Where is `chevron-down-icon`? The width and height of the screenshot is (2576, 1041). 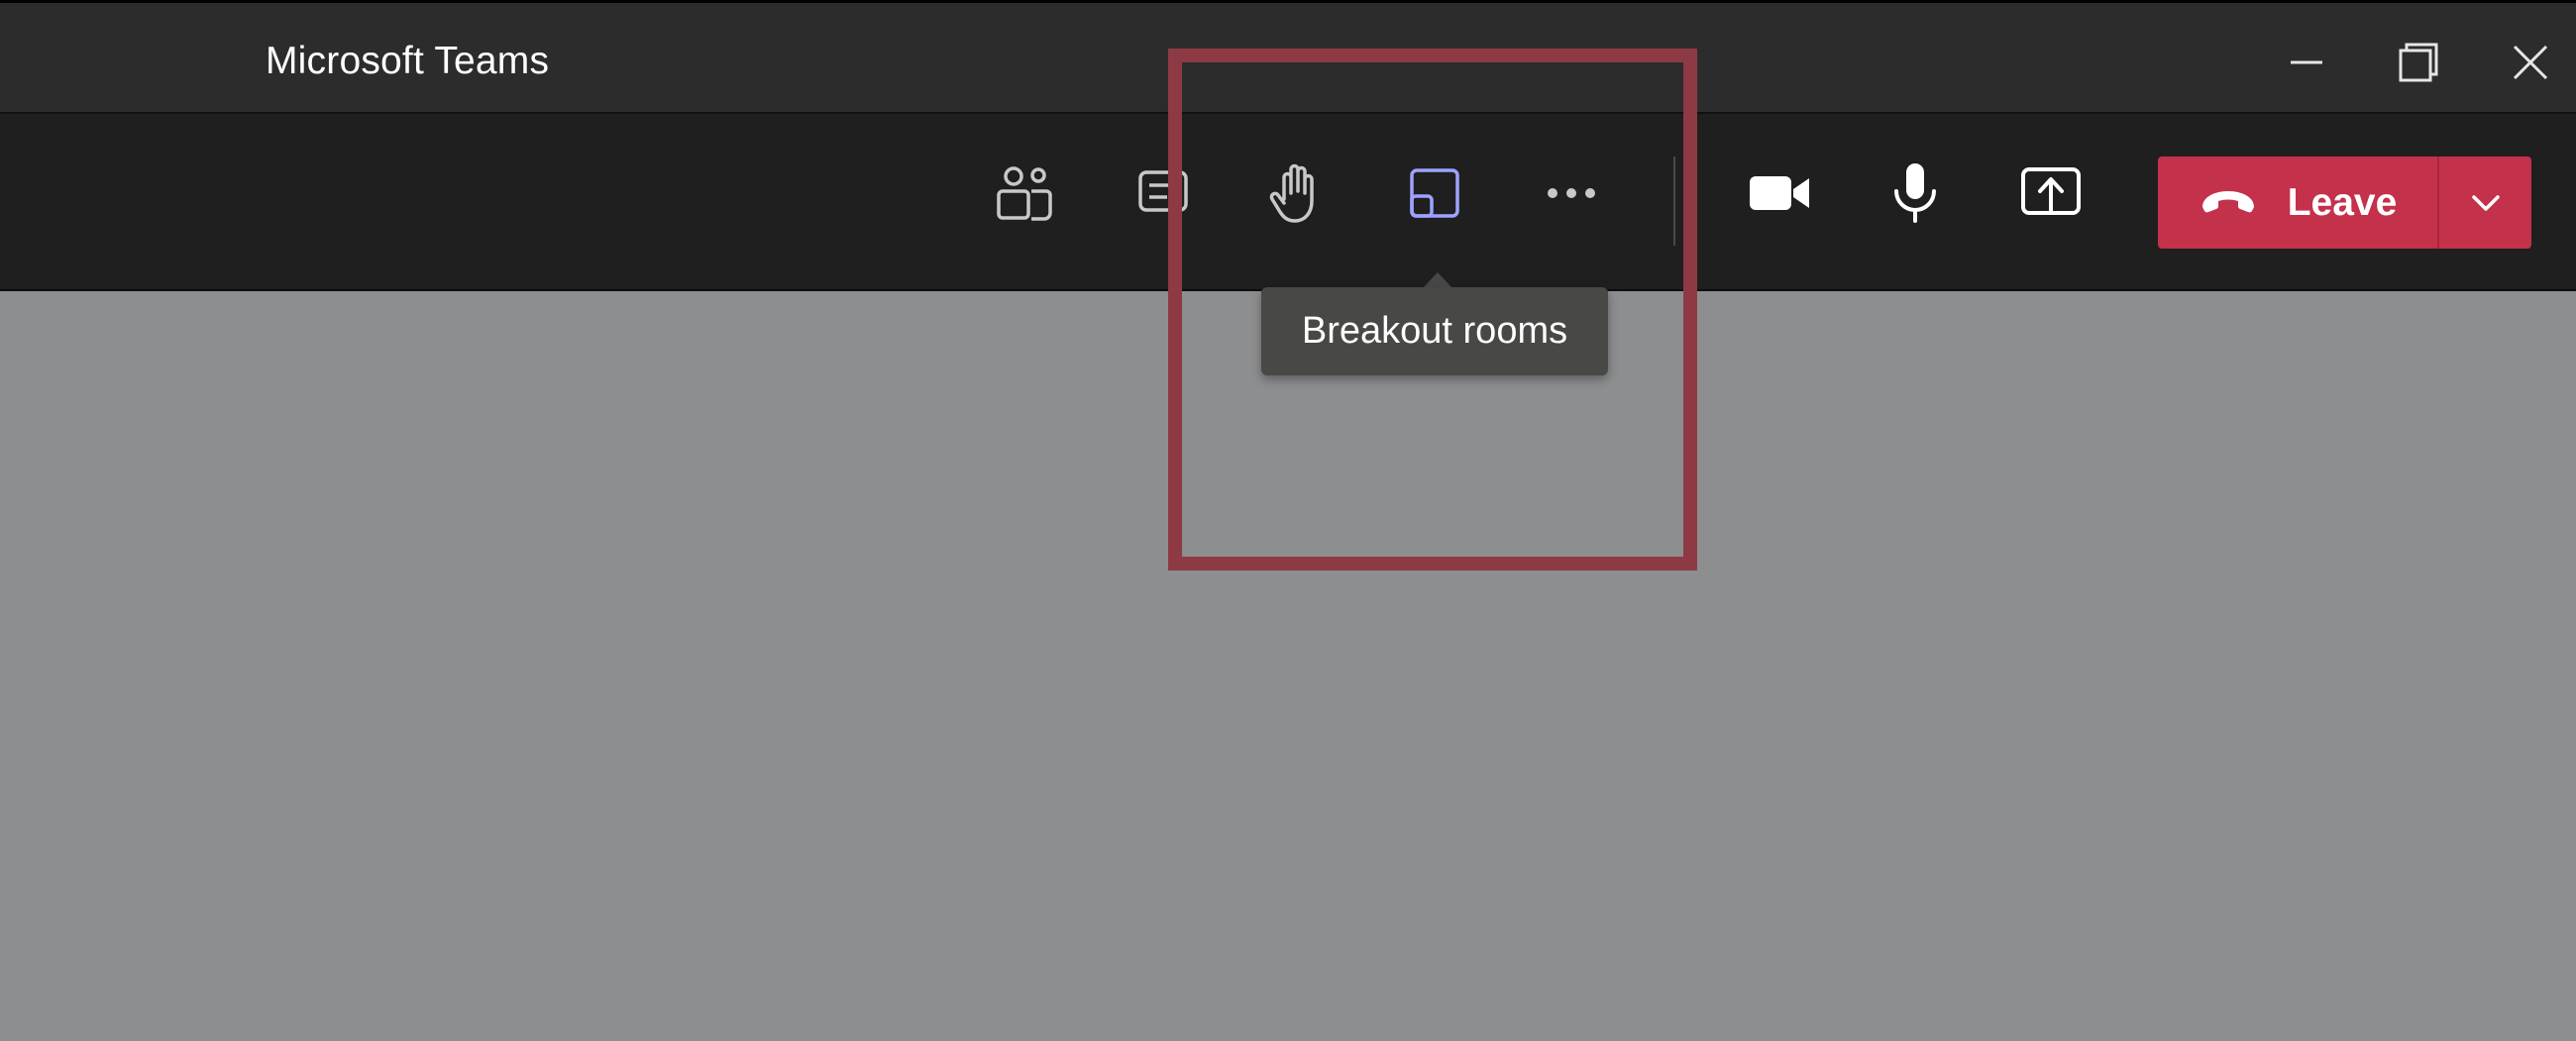
chevron-down-icon is located at coordinates (2486, 202).